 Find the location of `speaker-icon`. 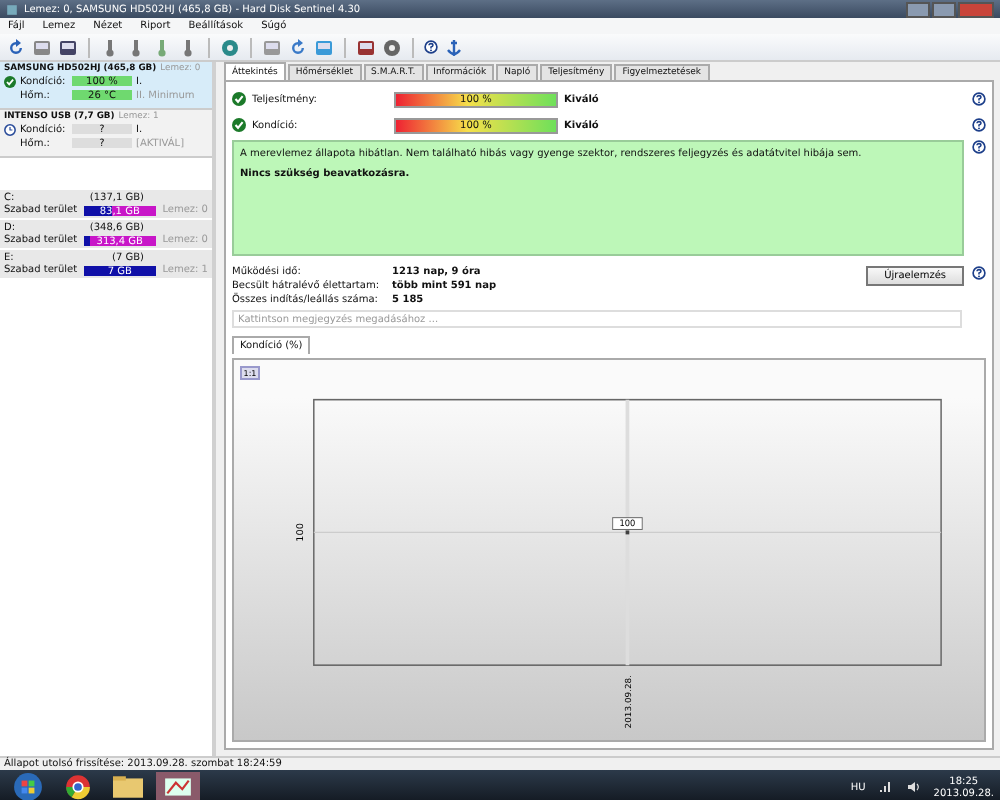

speaker-icon is located at coordinates (913, 787).